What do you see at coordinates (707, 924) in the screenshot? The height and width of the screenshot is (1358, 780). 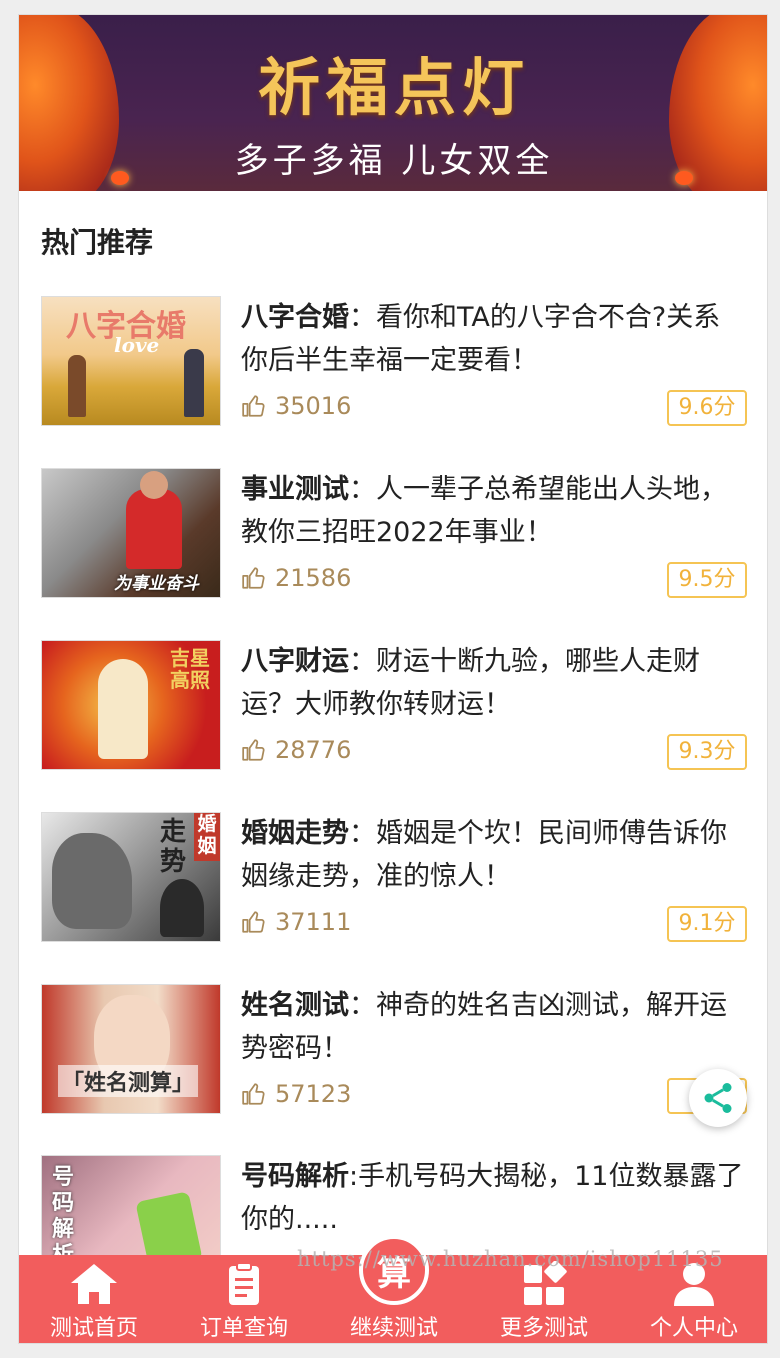 I see `score-badge: 9.1分` at bounding box center [707, 924].